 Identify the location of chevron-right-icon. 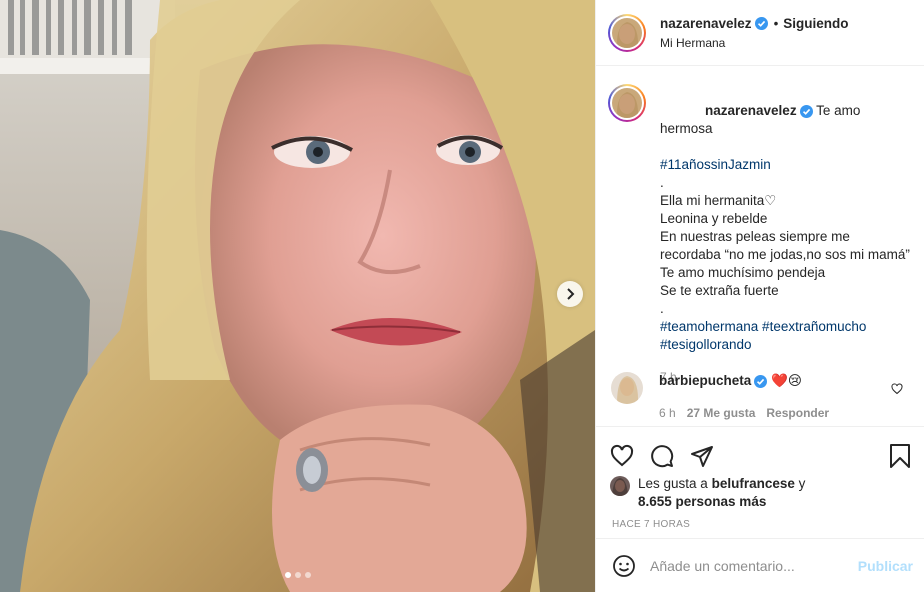
(571, 294).